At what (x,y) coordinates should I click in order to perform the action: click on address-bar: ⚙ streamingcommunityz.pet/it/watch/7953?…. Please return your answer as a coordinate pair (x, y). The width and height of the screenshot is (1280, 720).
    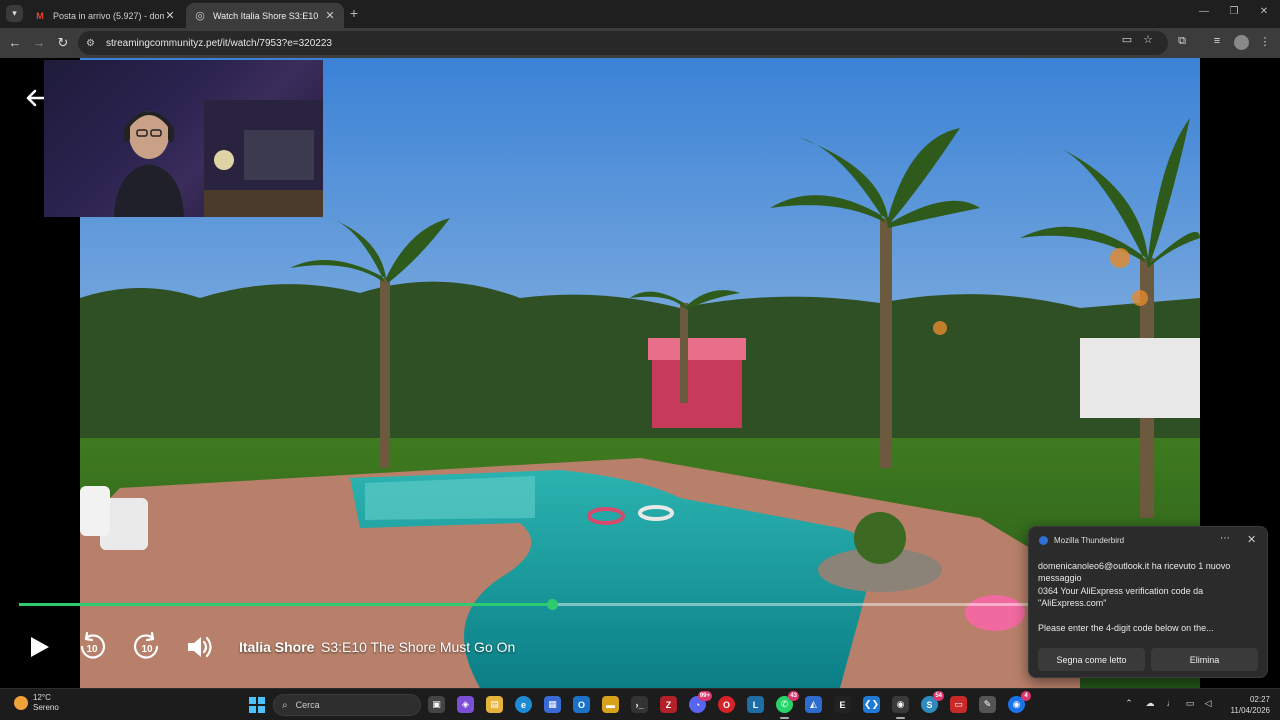
    Looking at the image, I should click on (623, 43).